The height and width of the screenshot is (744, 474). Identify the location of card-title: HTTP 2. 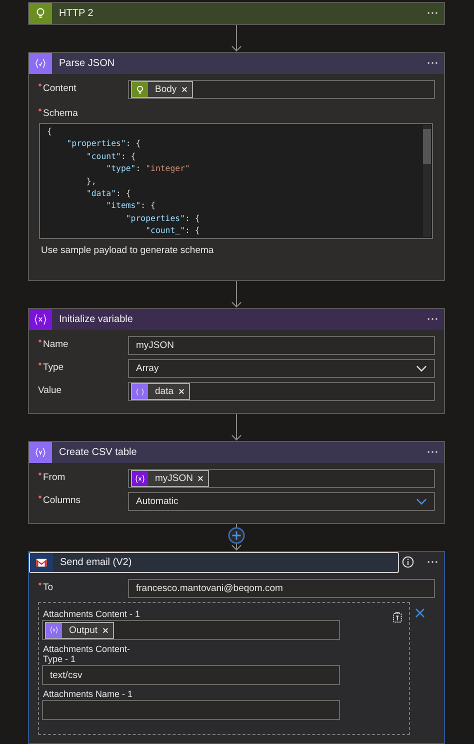
(76, 13).